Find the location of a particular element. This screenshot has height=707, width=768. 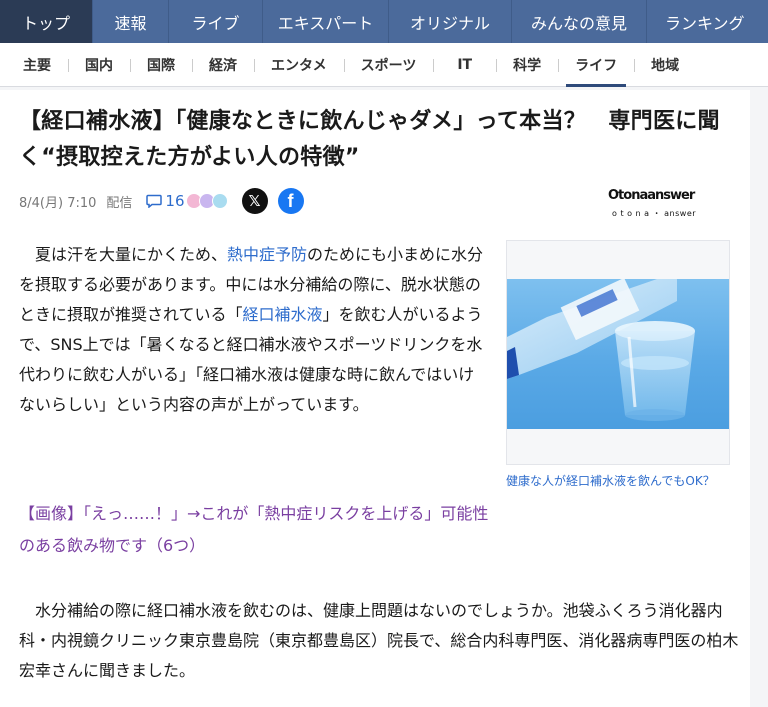

category-local: 地域 is located at coordinates (665, 65).